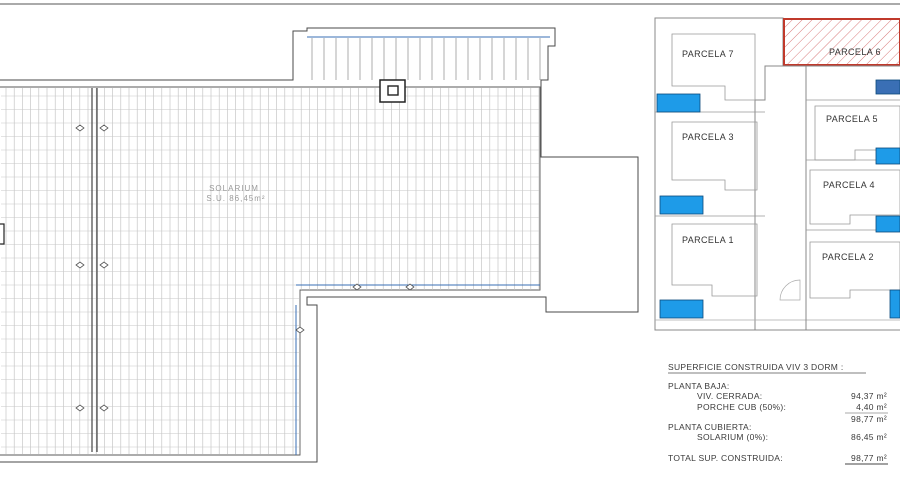 This screenshot has height=500, width=900. Describe the element at coordinates (871, 407) in the screenshot. I see `porche-value: 4,40 m²` at that location.